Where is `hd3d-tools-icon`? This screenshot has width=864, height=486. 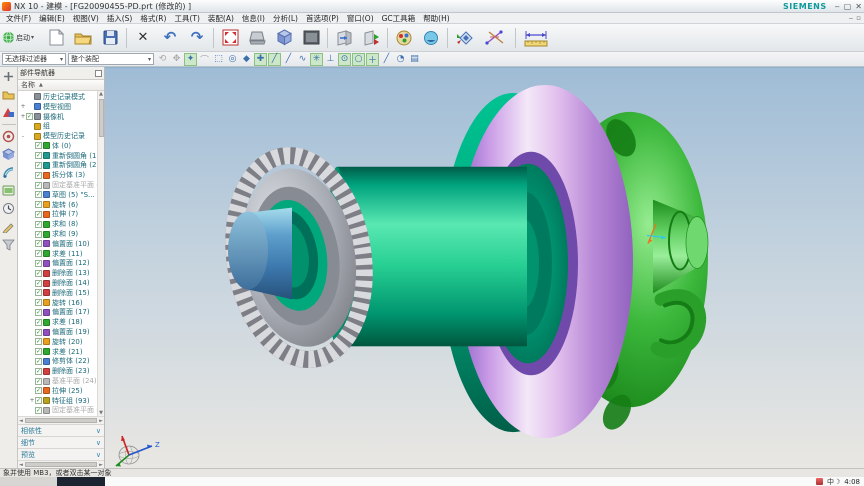
hd3d-tools-icon is located at coordinates (8, 172).